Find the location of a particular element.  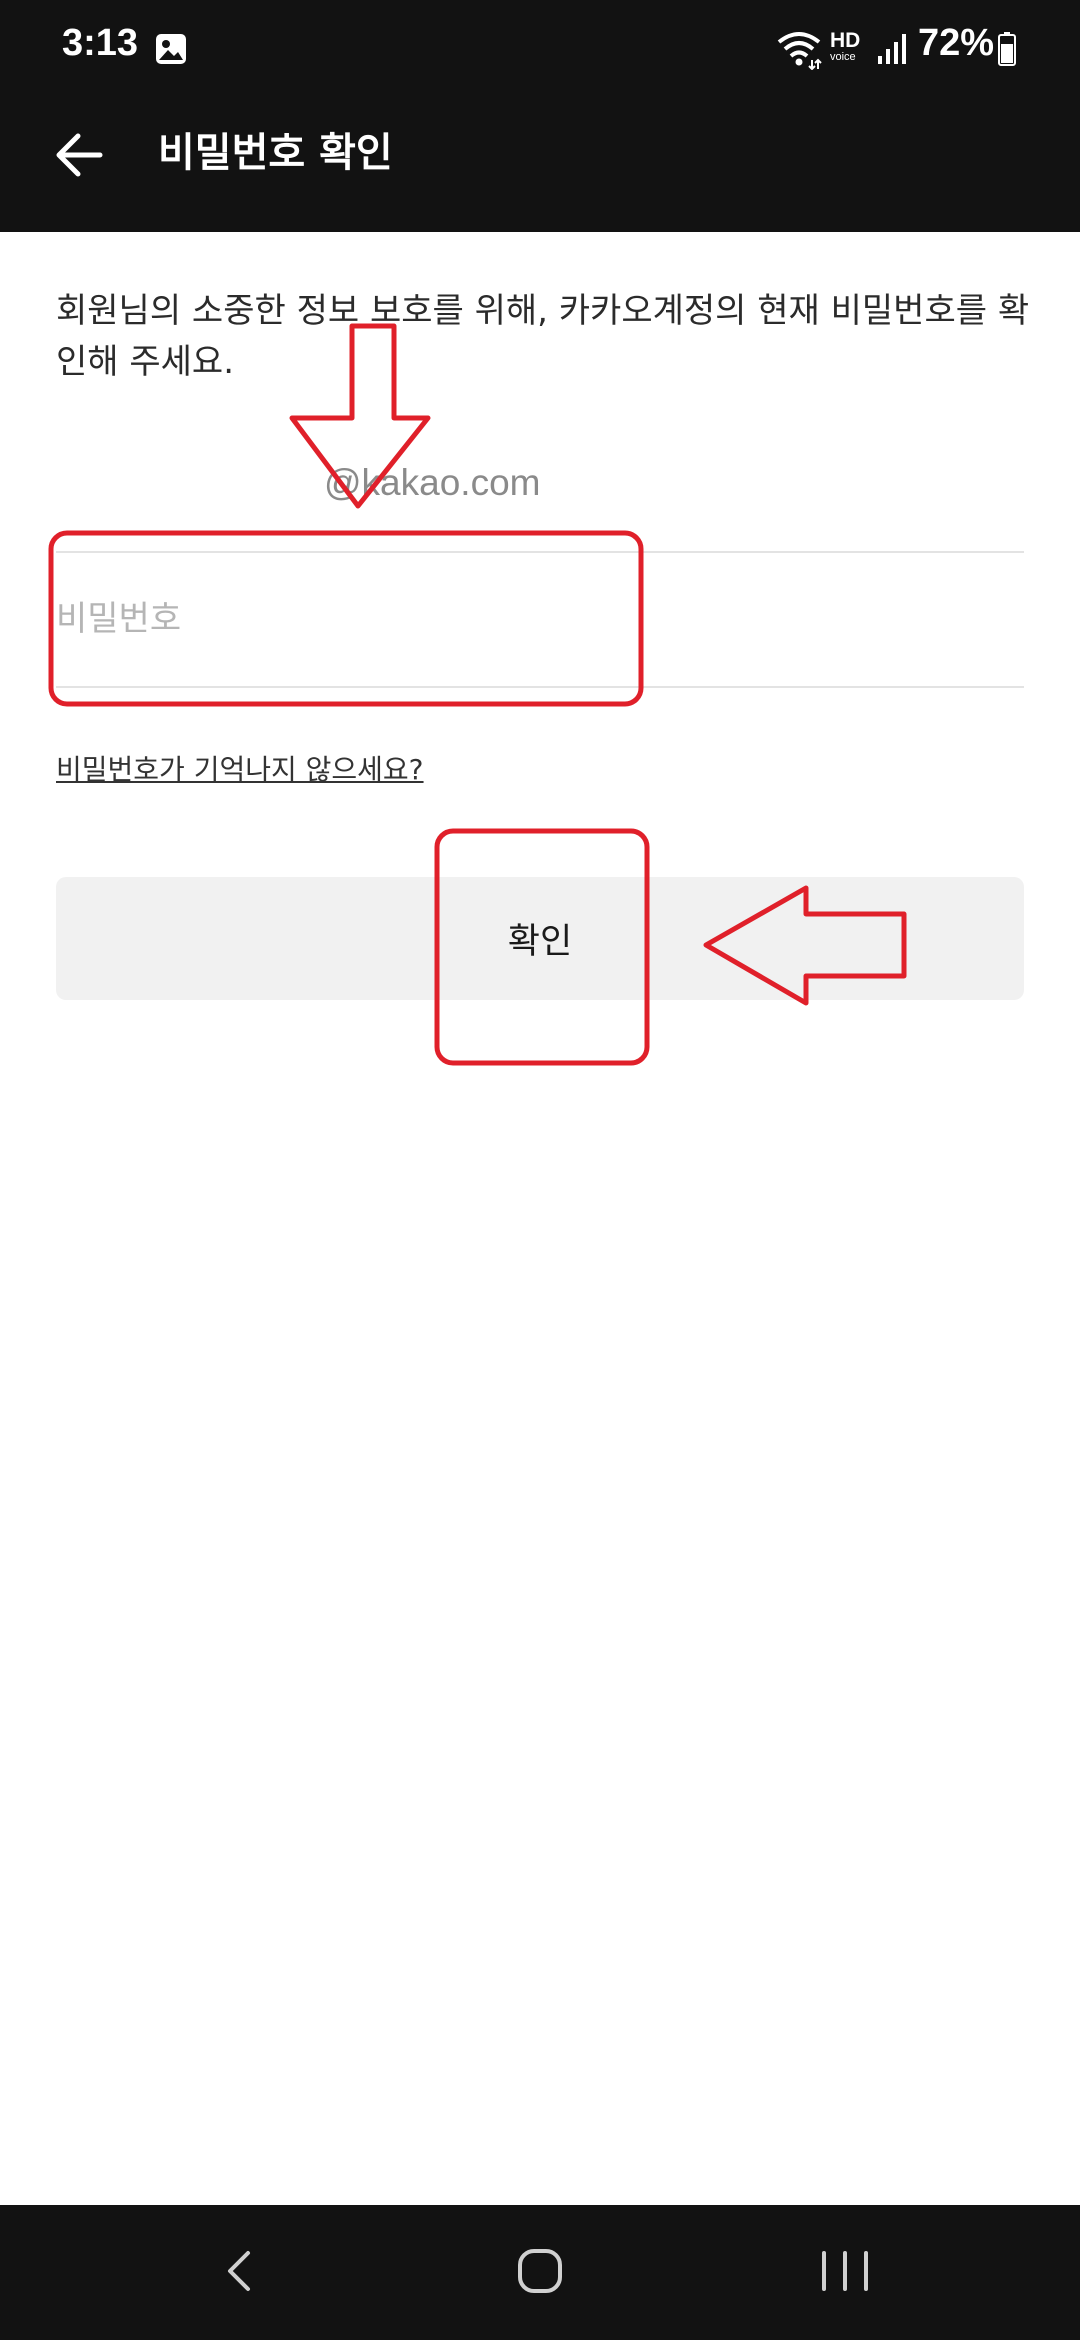

signal-icon is located at coordinates (892, 49).